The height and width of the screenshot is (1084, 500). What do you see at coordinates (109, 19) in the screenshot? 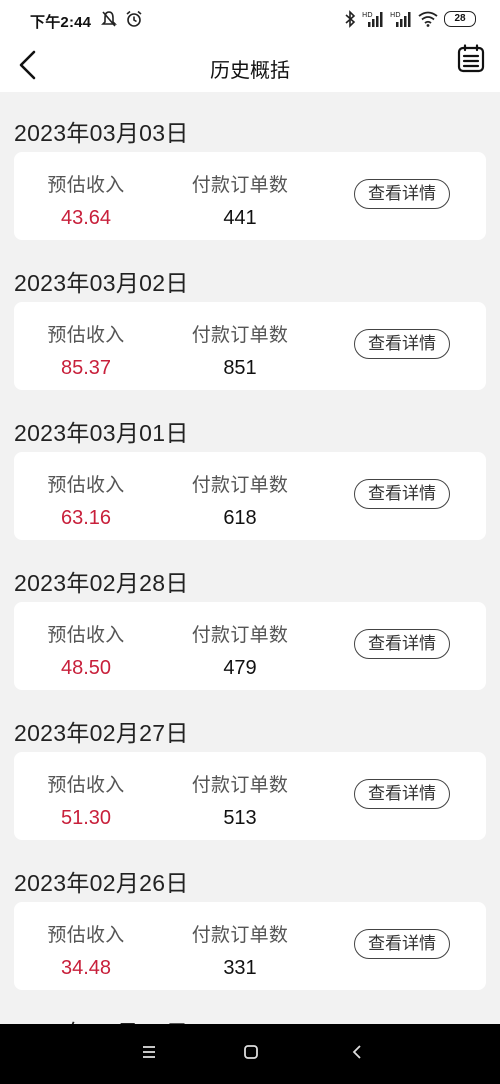
I see `mute-icon` at bounding box center [109, 19].